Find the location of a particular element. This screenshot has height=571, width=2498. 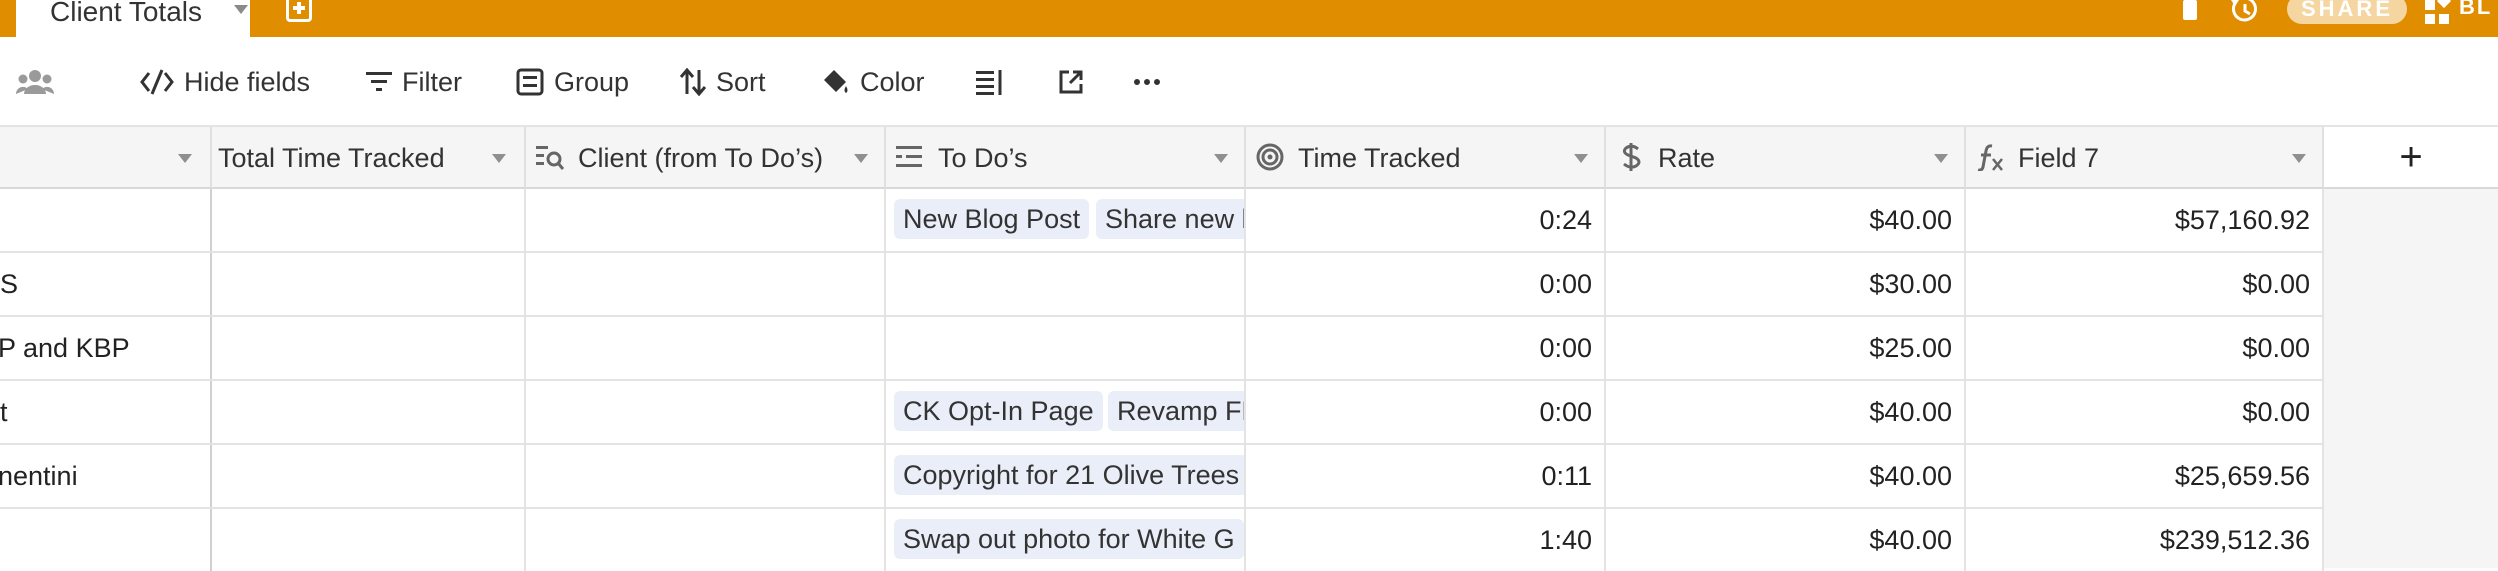

rate-cell: $30.00 is located at coordinates (1786, 284).